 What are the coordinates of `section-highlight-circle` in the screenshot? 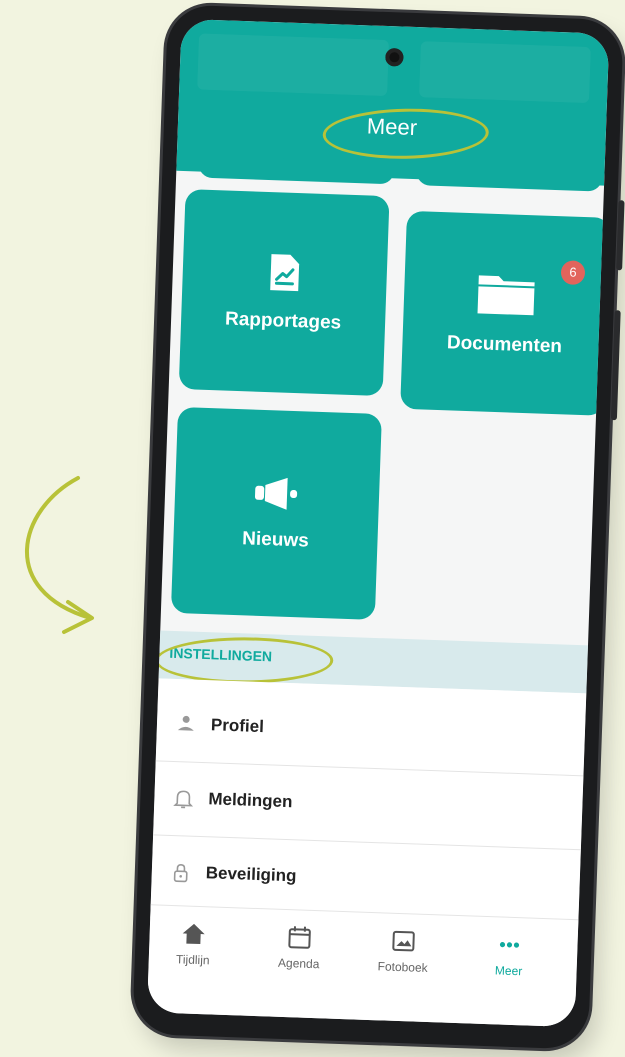 It's located at (244, 660).